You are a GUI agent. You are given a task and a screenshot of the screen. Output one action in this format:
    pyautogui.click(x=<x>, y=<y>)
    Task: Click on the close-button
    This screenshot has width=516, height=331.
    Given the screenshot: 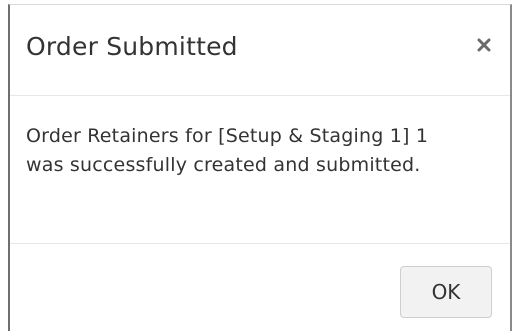 What is the action you would take?
    pyautogui.click(x=484, y=45)
    